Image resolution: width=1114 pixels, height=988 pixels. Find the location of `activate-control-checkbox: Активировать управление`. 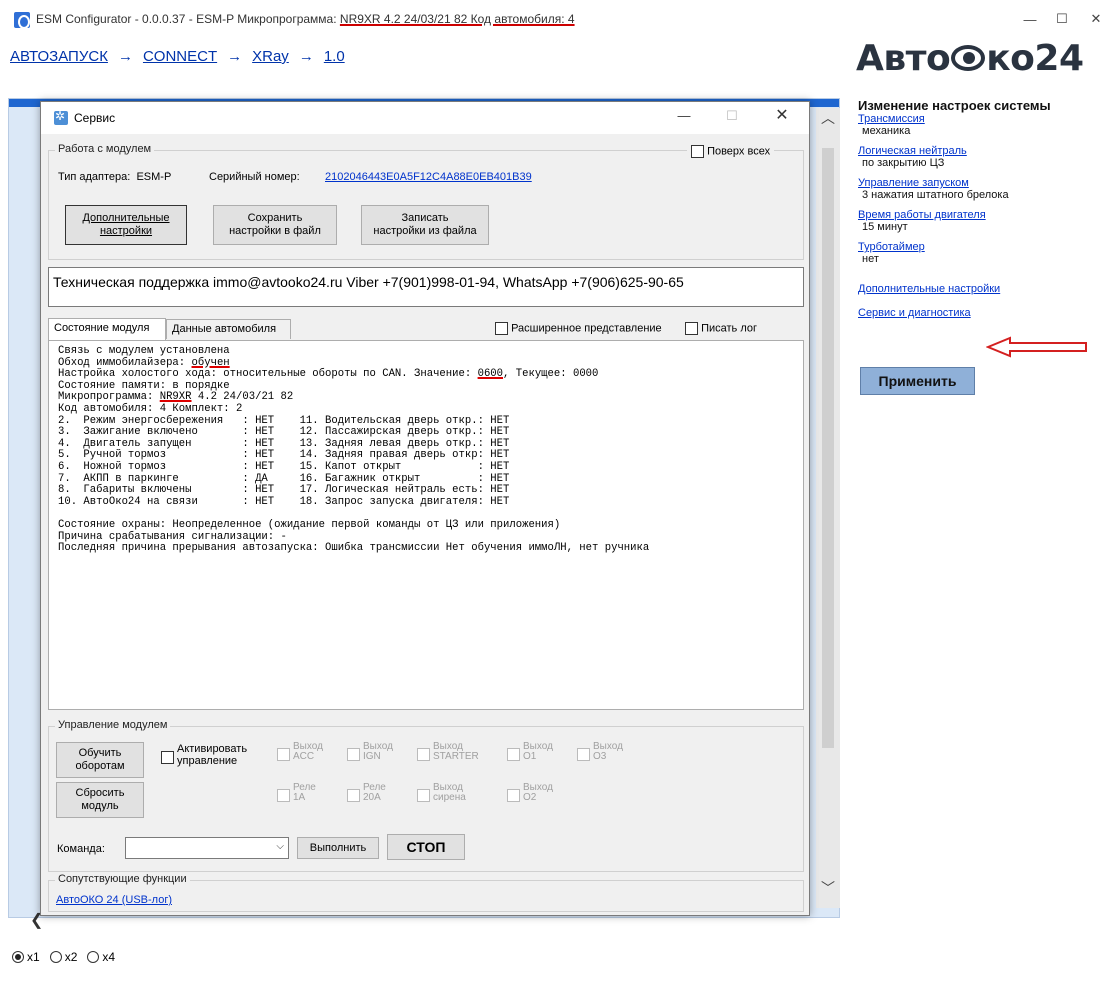

activate-control-checkbox: Активировать управление is located at coordinates (204, 755).